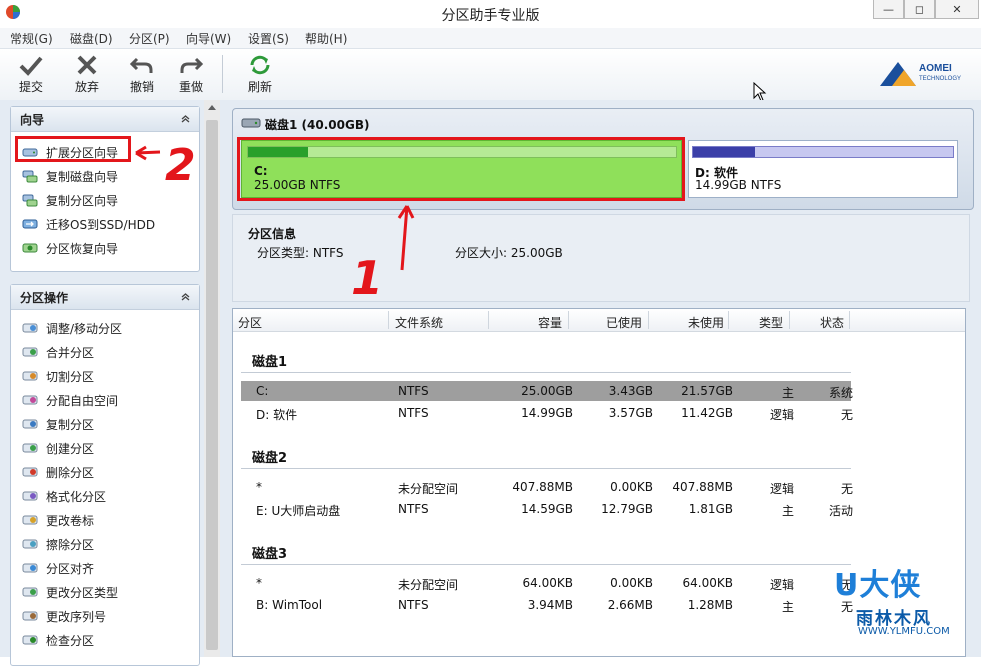 This screenshot has height=666, width=981. Describe the element at coordinates (630, 605) in the screenshot. I see `table-cell: 2.66MB` at that location.